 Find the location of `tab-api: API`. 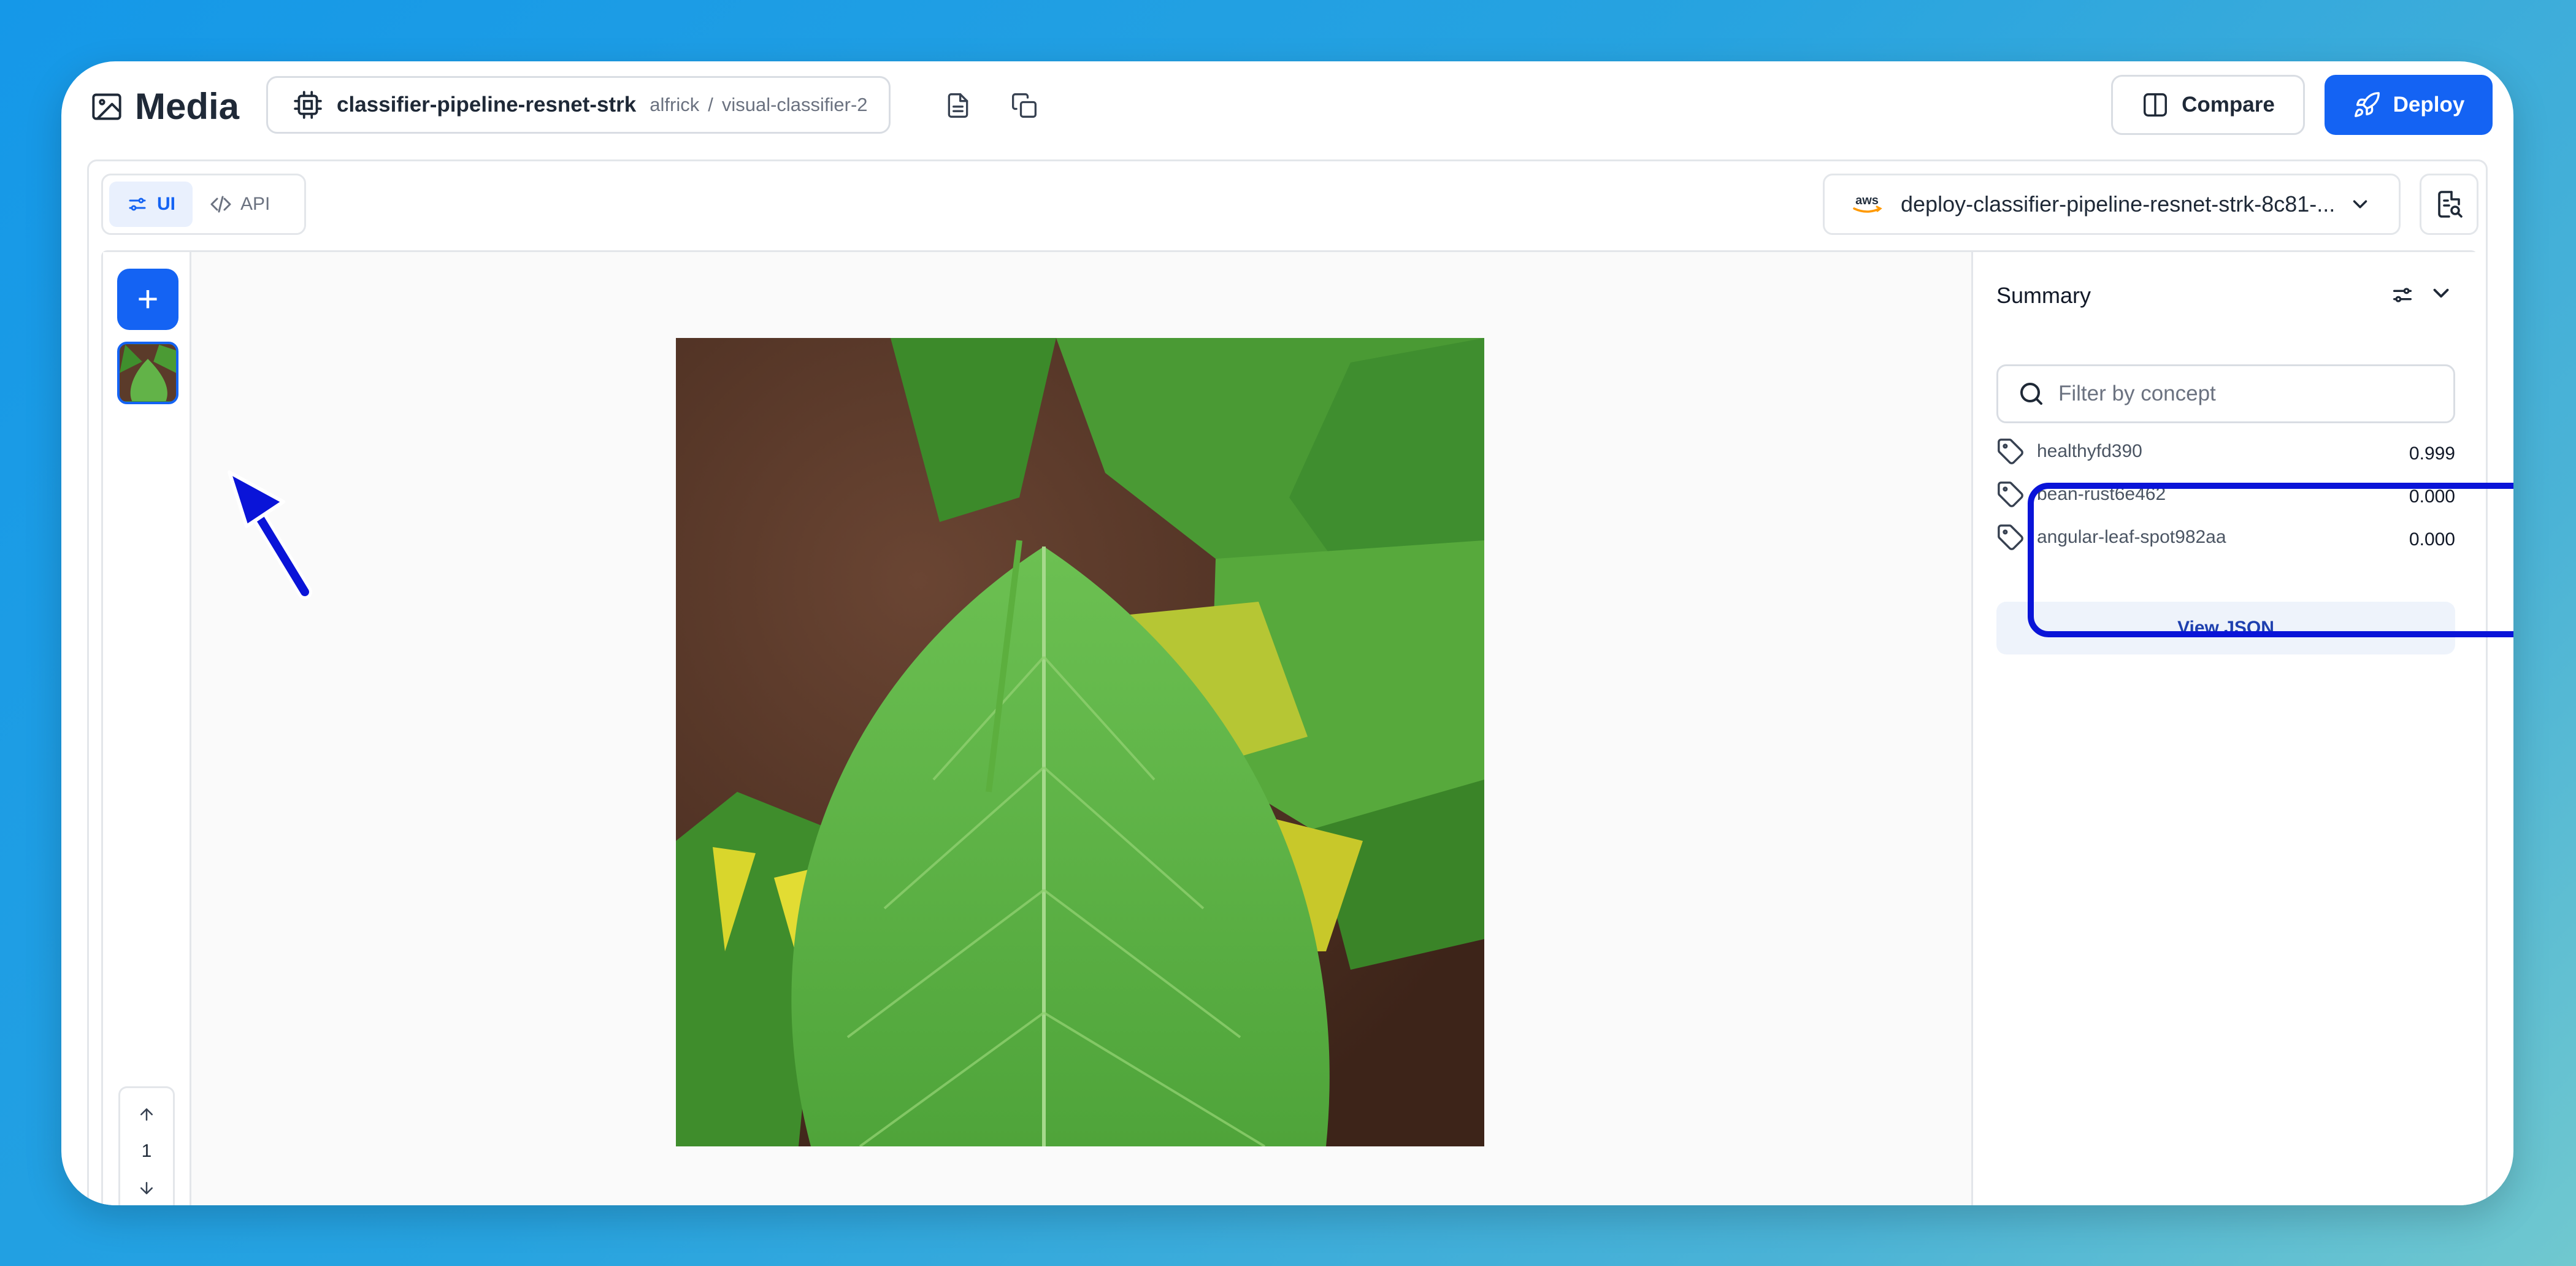

tab-api: API is located at coordinates (240, 204).